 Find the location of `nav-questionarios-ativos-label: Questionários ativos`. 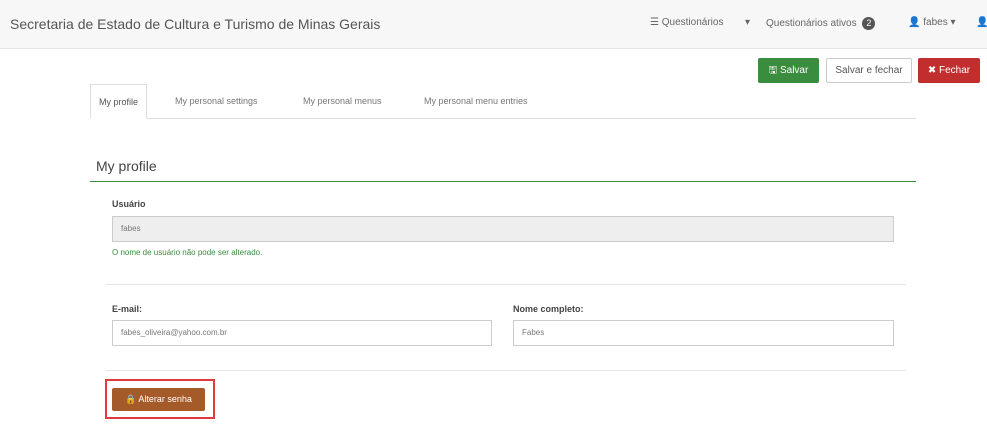

nav-questionarios-ativos-label: Questionários ativos is located at coordinates (811, 23).